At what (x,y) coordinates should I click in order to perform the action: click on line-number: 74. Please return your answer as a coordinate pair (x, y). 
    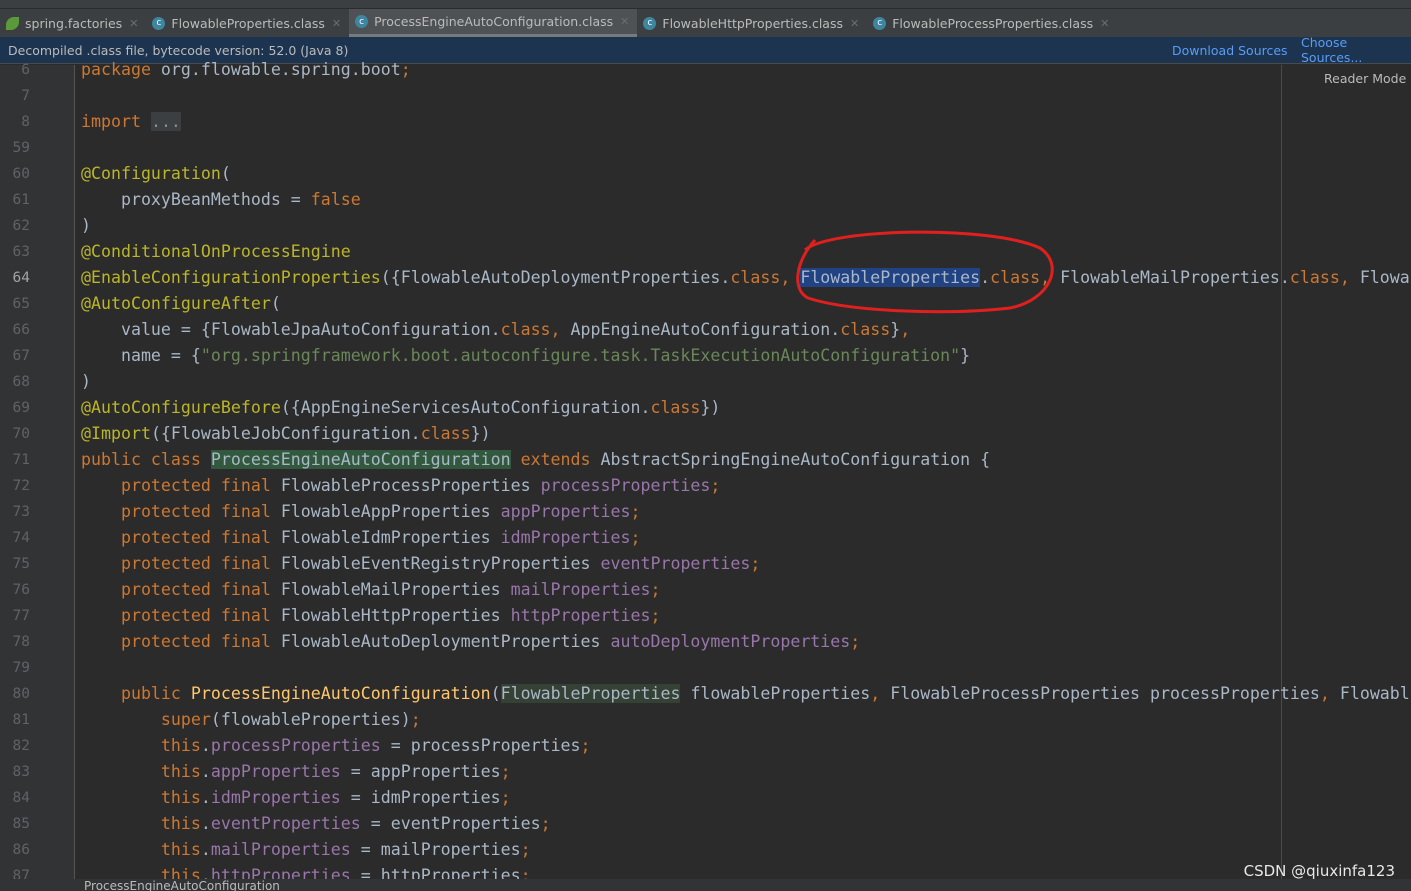
    Looking at the image, I should click on (21, 538).